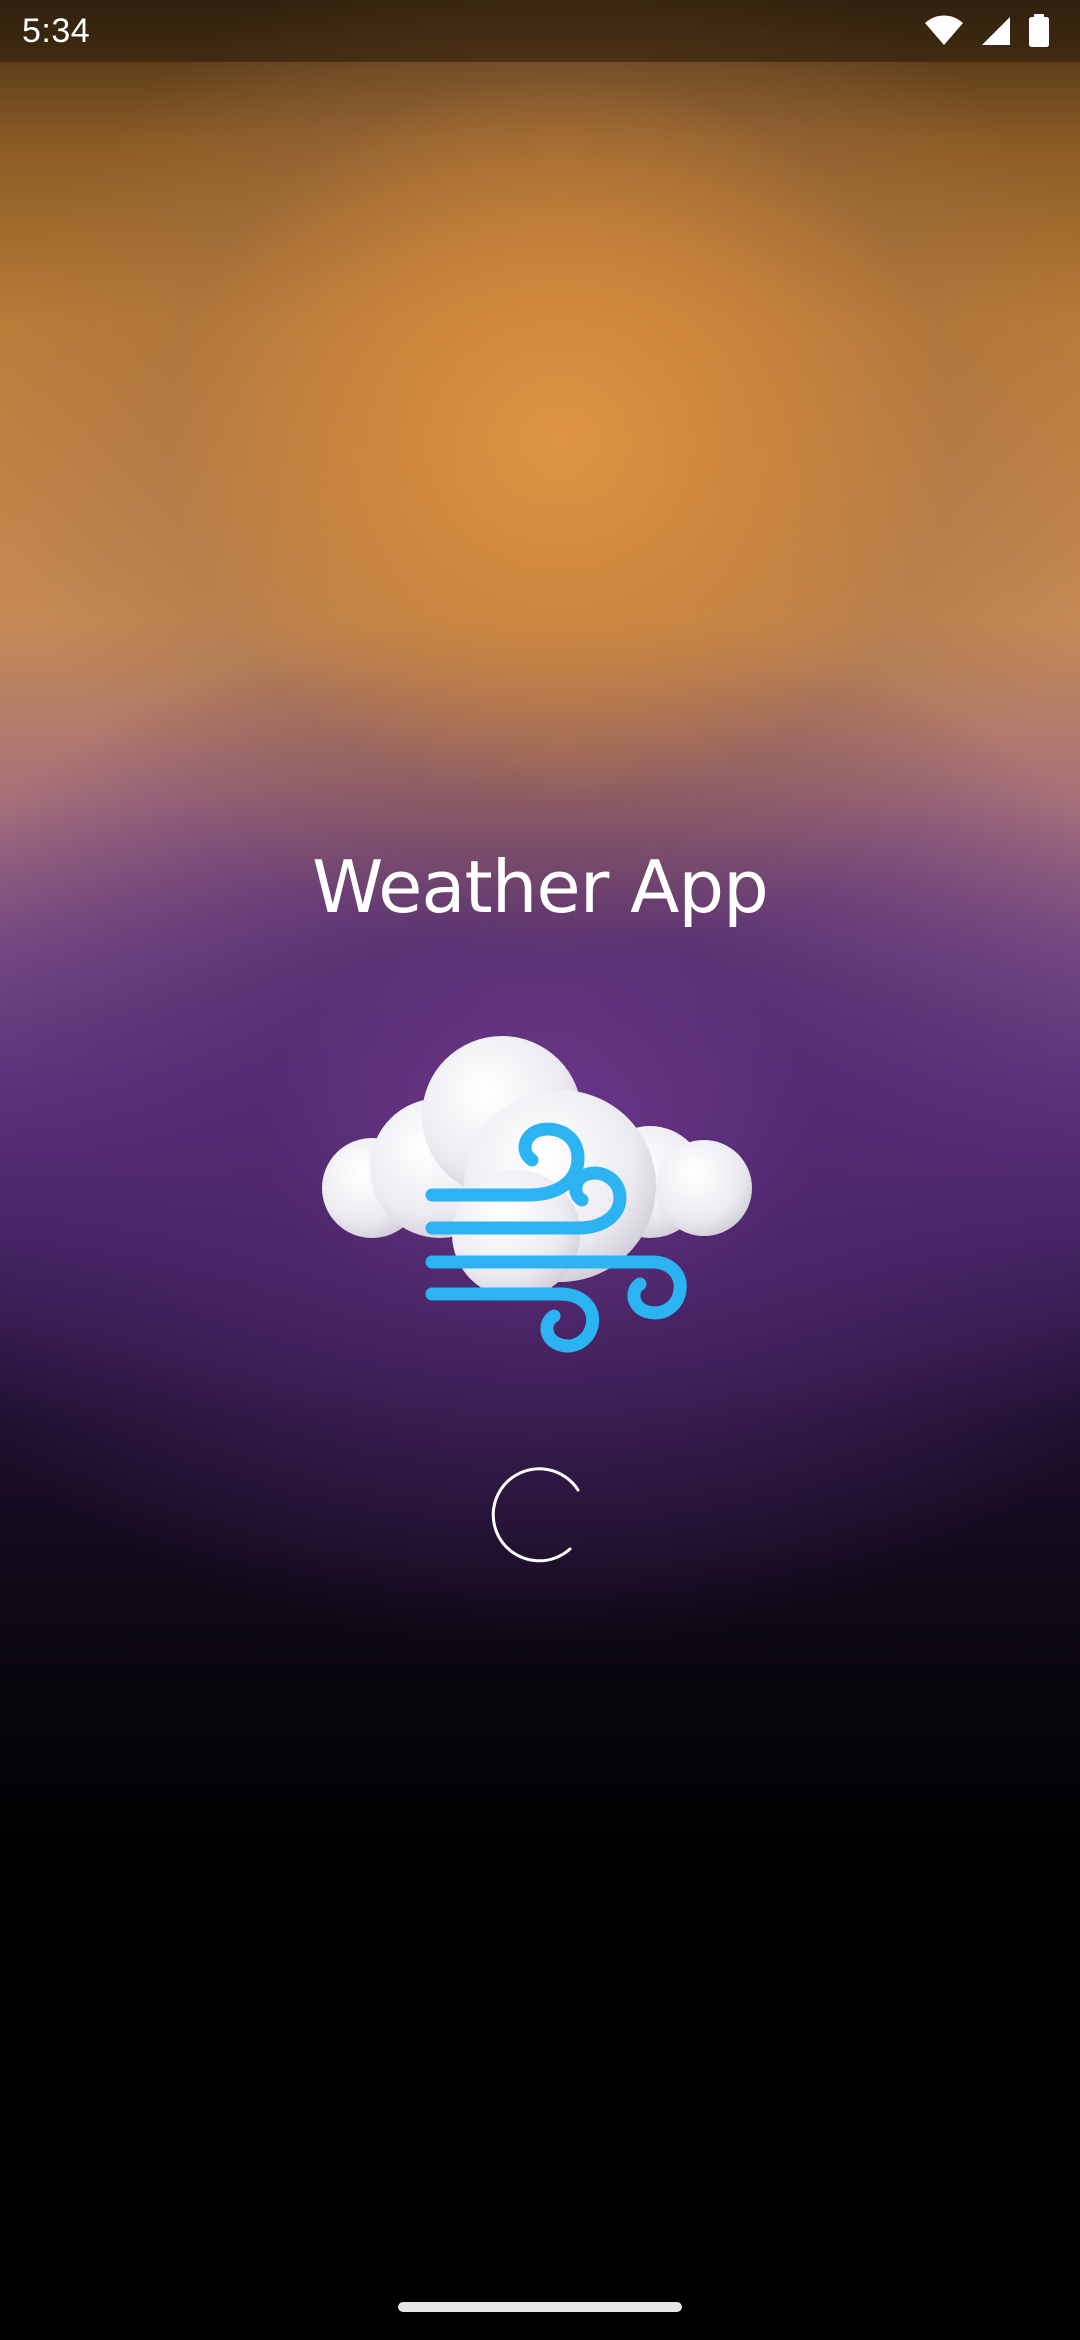 The width and height of the screenshot is (1080, 2340). Describe the element at coordinates (996, 33) in the screenshot. I see `signal-icon` at that location.